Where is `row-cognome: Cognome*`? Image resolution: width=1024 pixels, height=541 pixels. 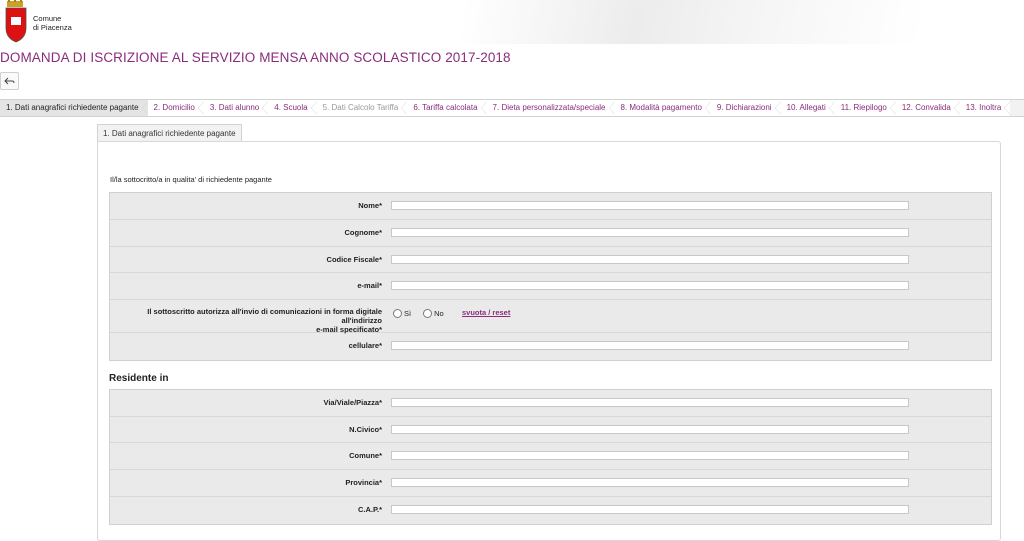 row-cognome: Cognome* is located at coordinates (550, 233).